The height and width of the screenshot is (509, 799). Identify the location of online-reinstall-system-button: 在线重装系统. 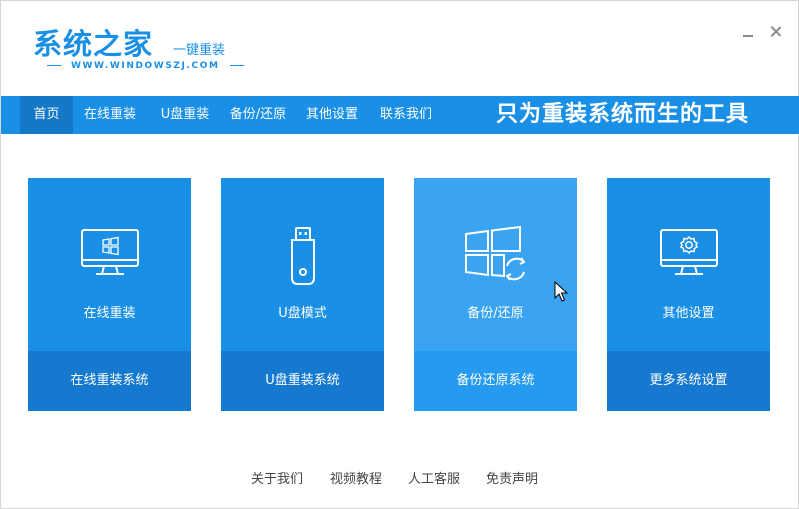
(109, 381).